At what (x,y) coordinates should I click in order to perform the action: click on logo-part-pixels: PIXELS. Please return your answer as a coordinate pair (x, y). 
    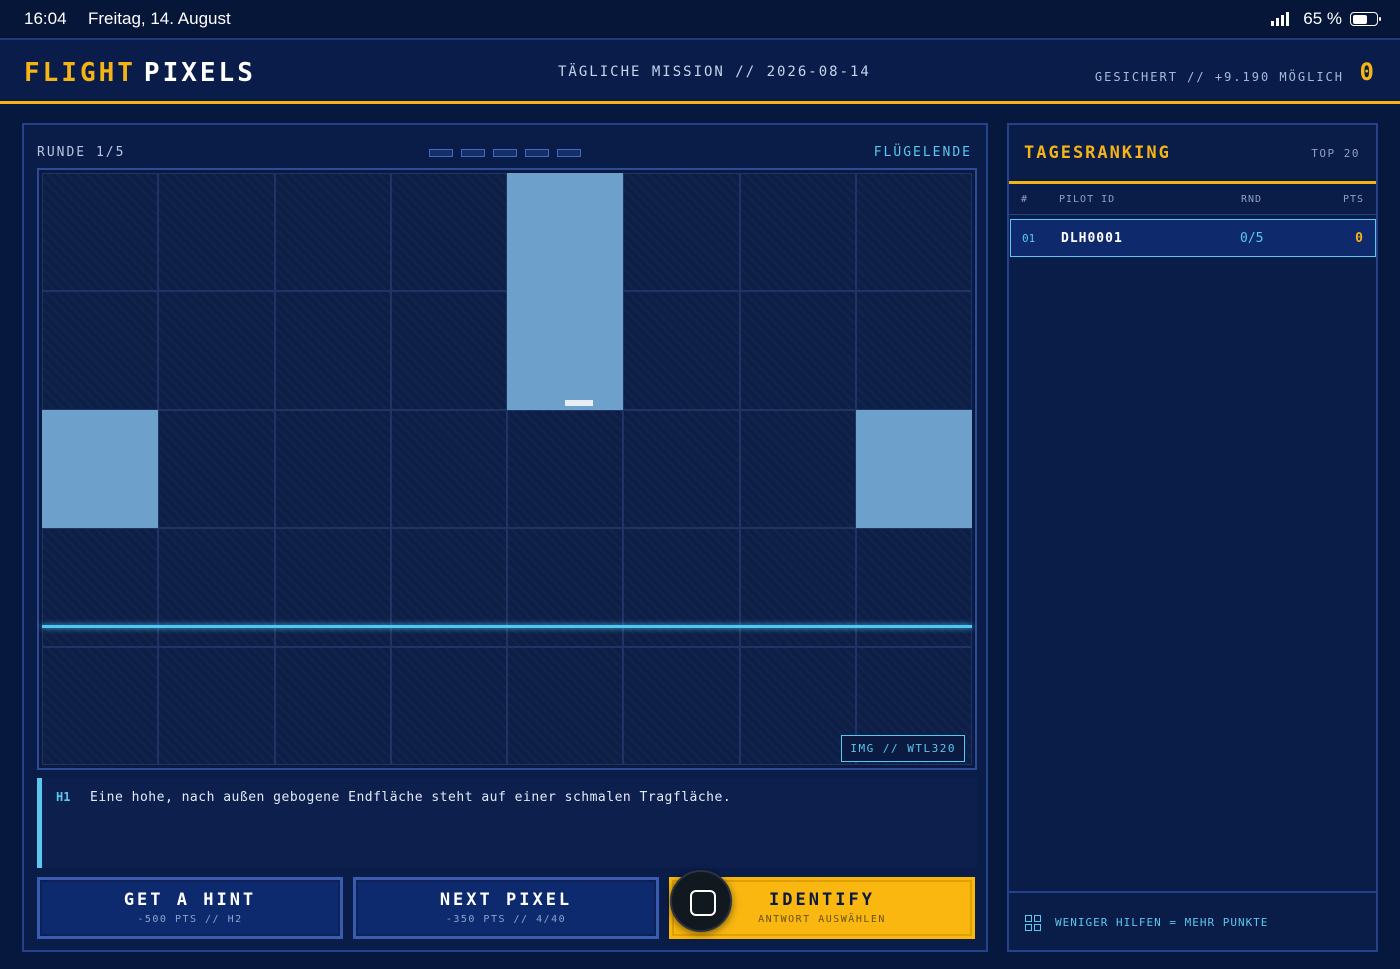
    Looking at the image, I should click on (199, 73).